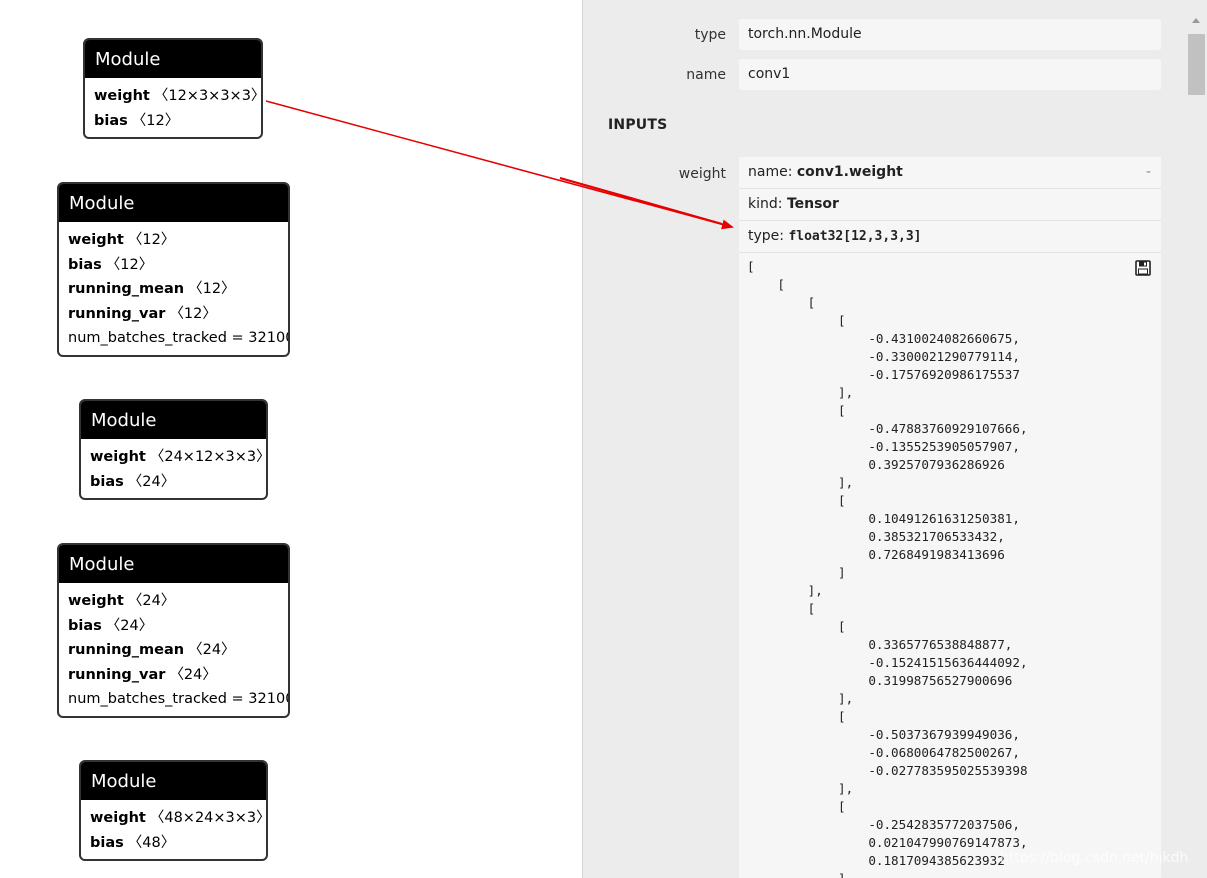 This screenshot has height=878, width=1207. What do you see at coordinates (950, 237) in the screenshot?
I see `tensor-type-row: type: float32[12,3,3,3]` at bounding box center [950, 237].